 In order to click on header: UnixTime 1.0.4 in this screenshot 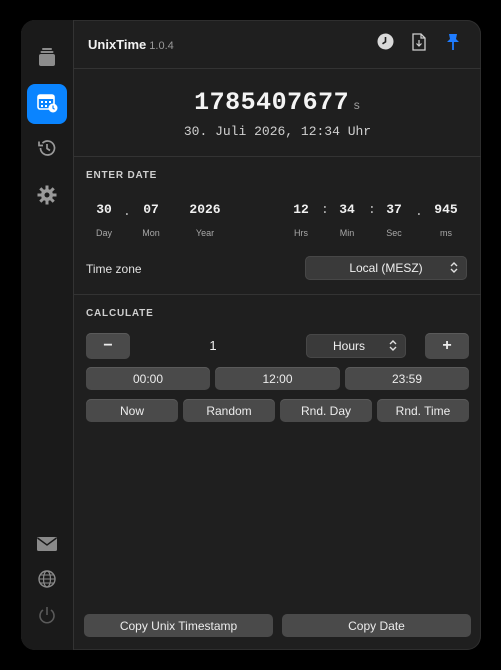, I will do `click(277, 44)`.